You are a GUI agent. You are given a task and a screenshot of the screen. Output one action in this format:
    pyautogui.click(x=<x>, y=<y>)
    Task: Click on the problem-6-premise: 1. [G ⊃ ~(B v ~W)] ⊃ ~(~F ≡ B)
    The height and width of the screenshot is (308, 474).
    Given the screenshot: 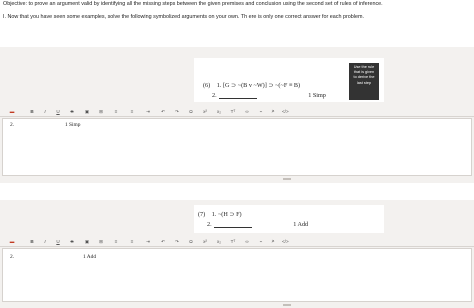 What is the action you would take?
    pyautogui.click(x=258, y=85)
    